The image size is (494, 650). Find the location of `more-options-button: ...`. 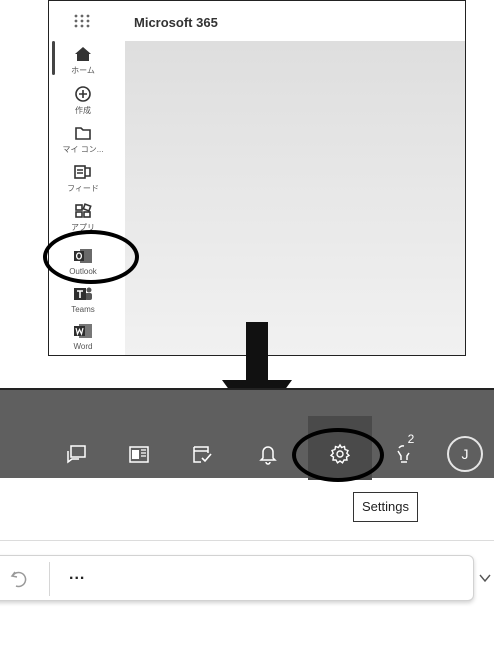

more-options-button: ... is located at coordinates (77, 575).